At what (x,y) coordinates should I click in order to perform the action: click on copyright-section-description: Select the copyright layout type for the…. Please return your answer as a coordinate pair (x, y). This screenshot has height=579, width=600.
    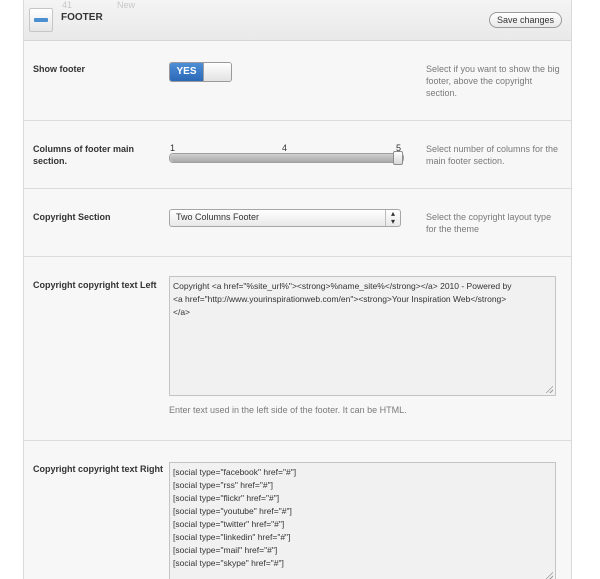
    Looking at the image, I should click on (489, 223).